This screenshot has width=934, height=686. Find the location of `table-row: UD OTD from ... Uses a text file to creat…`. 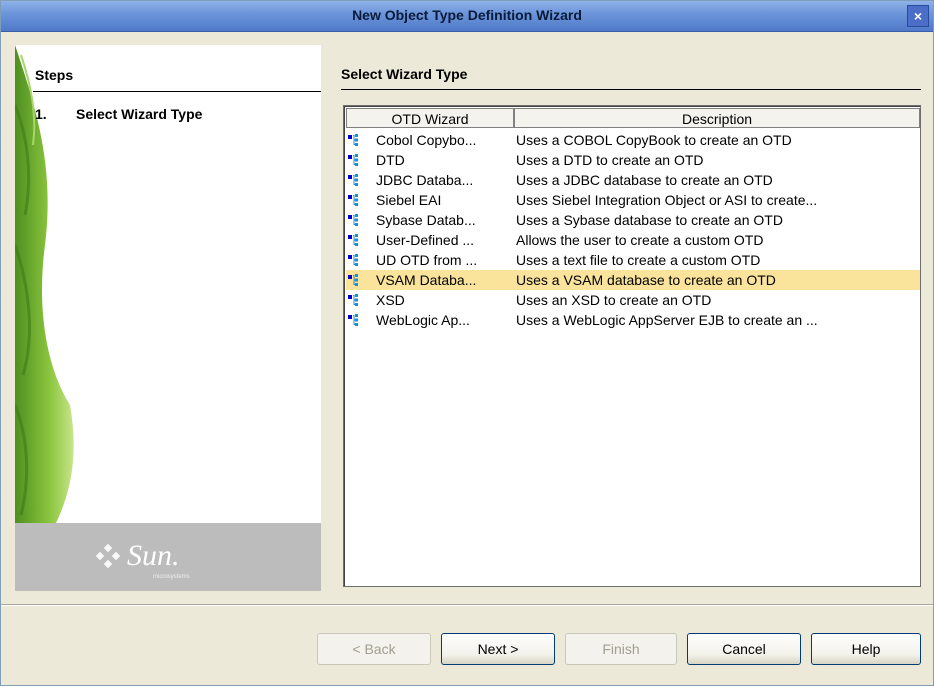

table-row: UD OTD from ... Uses a text file to creat… is located at coordinates (633, 260).